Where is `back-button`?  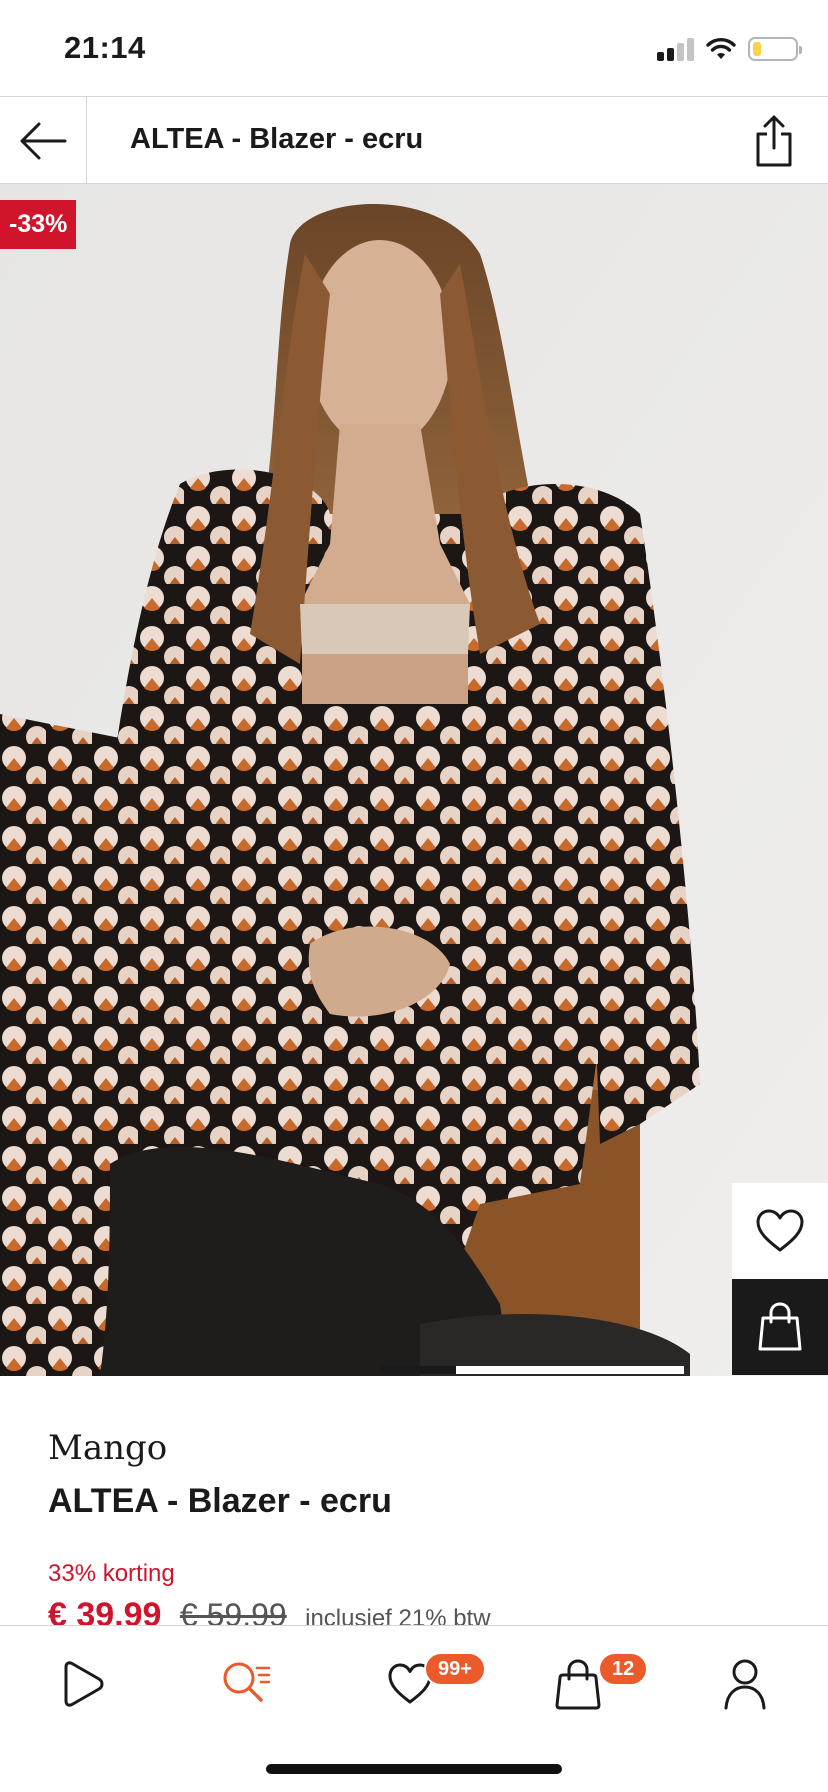 back-button is located at coordinates (43, 140).